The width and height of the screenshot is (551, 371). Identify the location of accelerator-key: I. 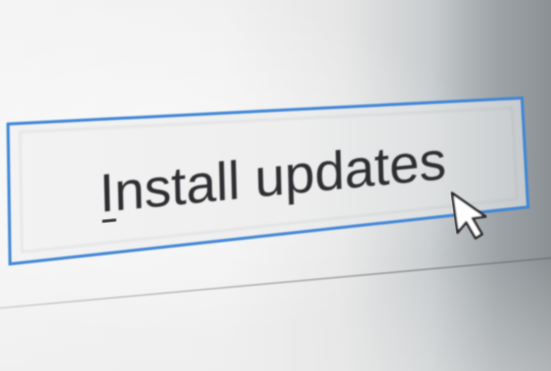
(107, 193).